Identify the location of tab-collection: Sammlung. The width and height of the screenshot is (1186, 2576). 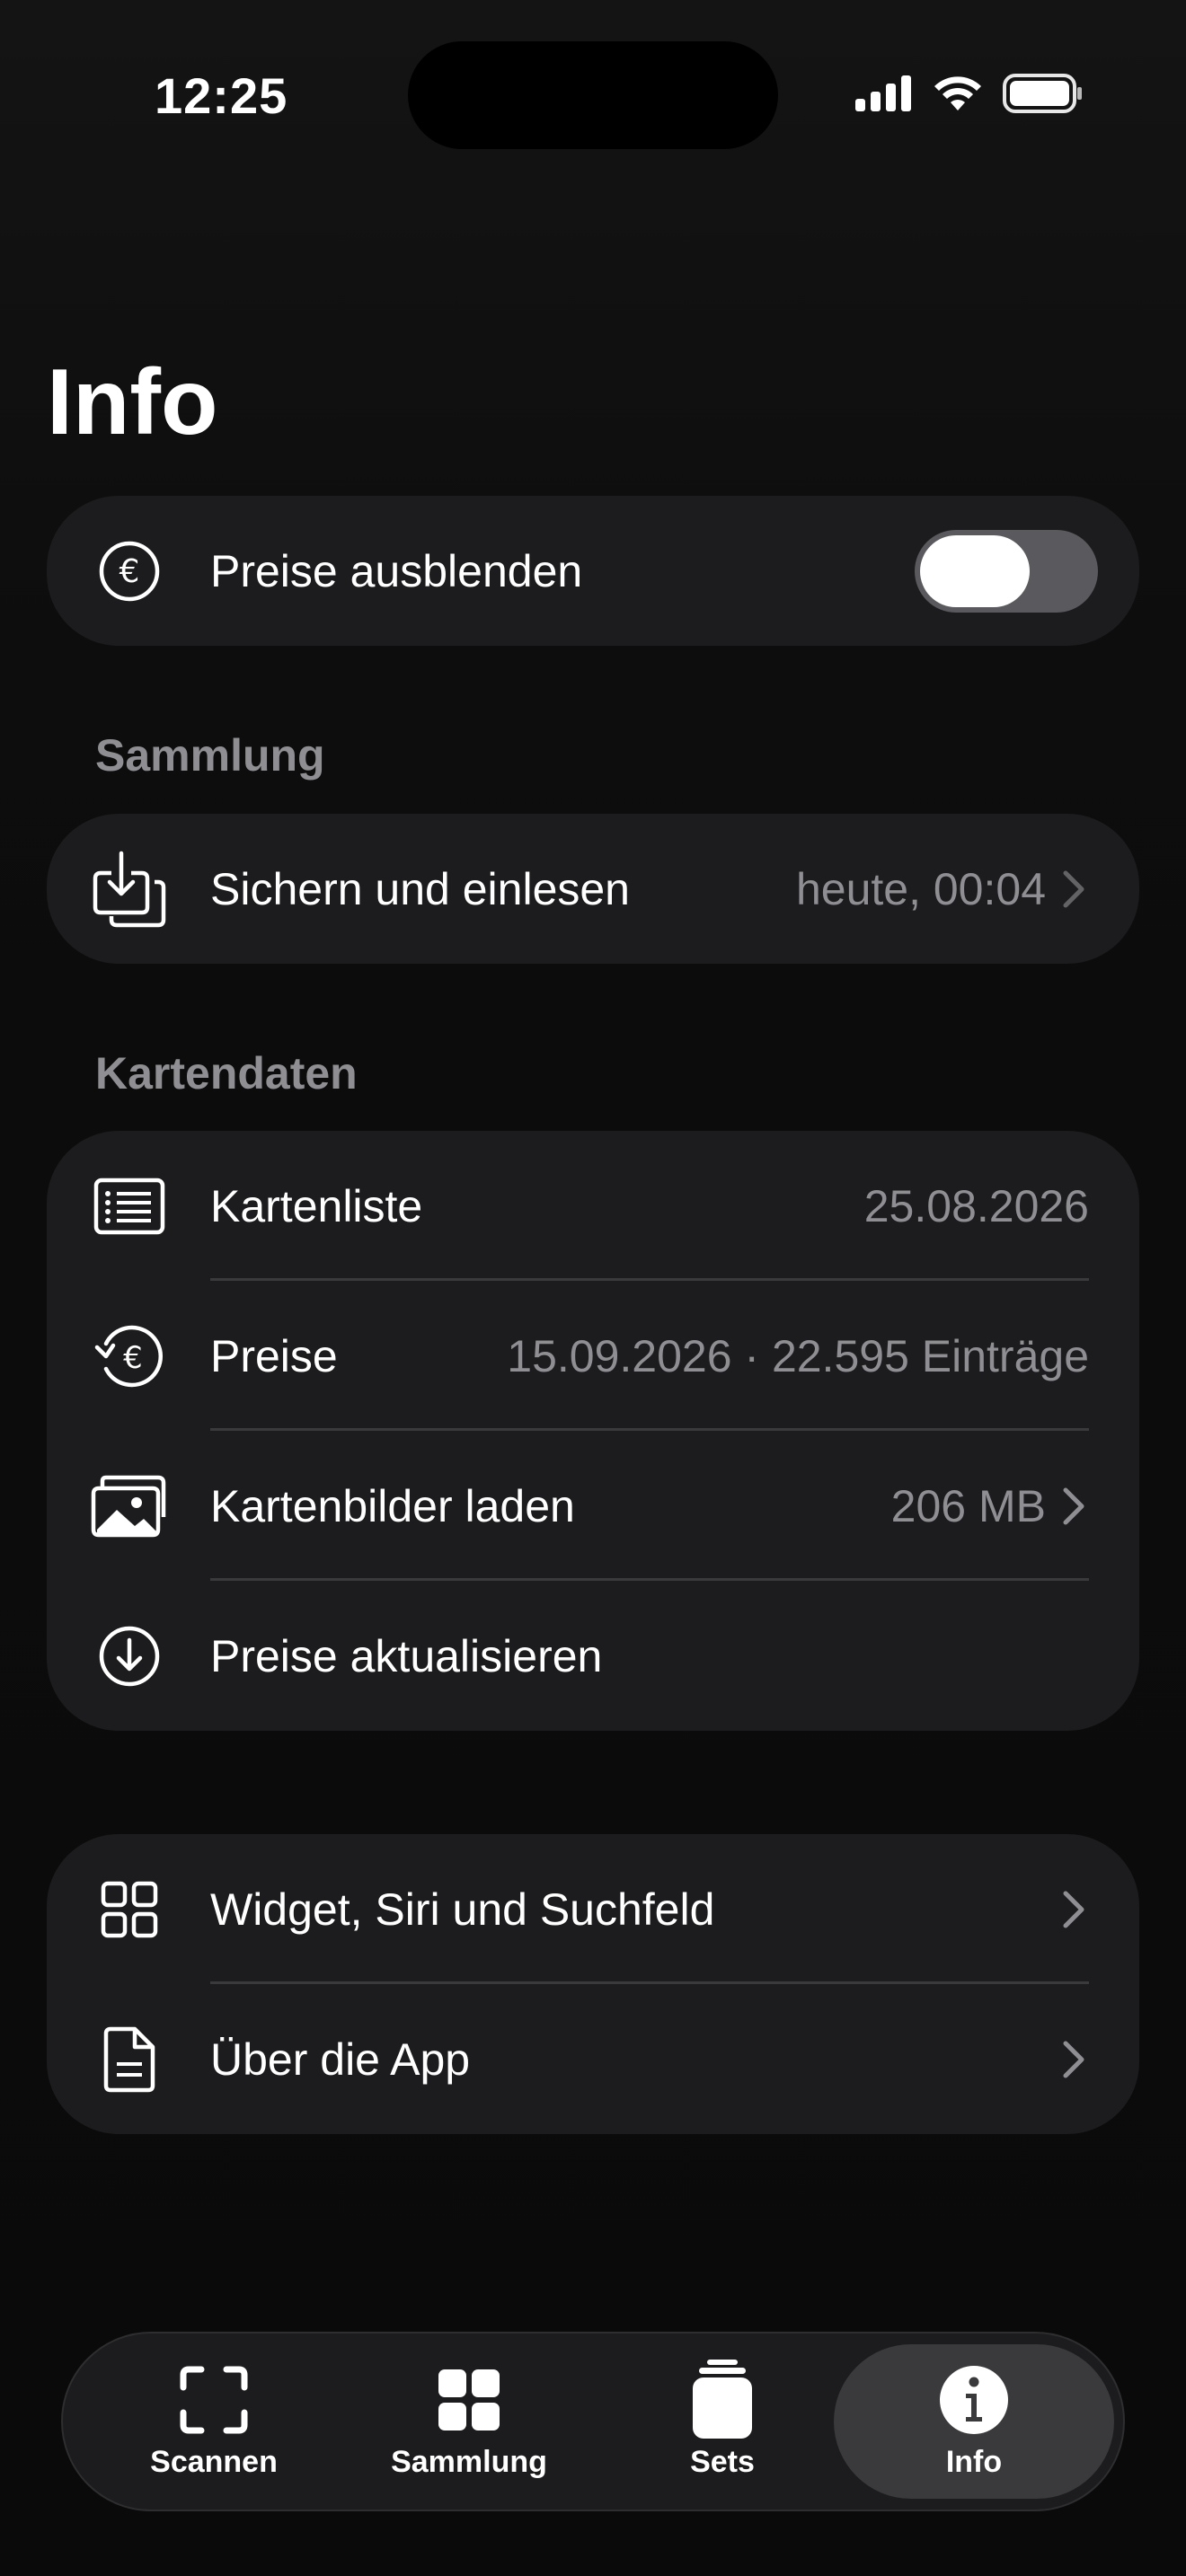
(469, 2421).